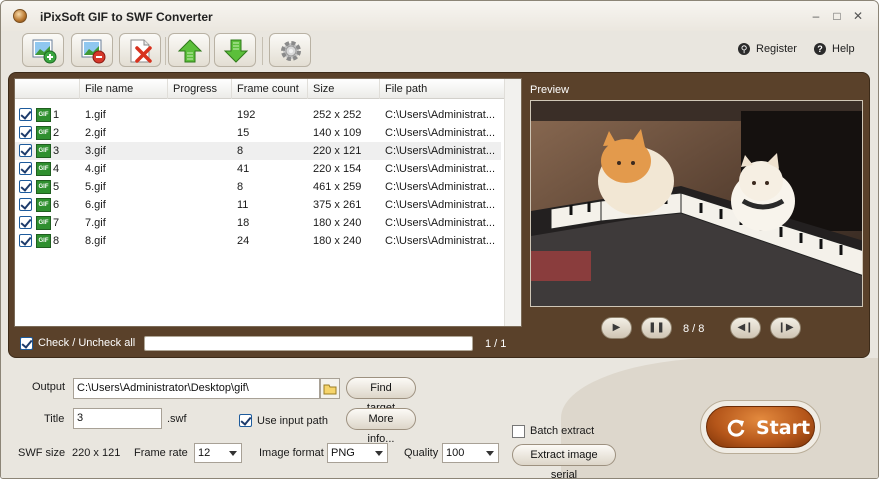  Describe the element at coordinates (337, 169) in the screenshot. I see `size-cell: 220 x 154` at that location.